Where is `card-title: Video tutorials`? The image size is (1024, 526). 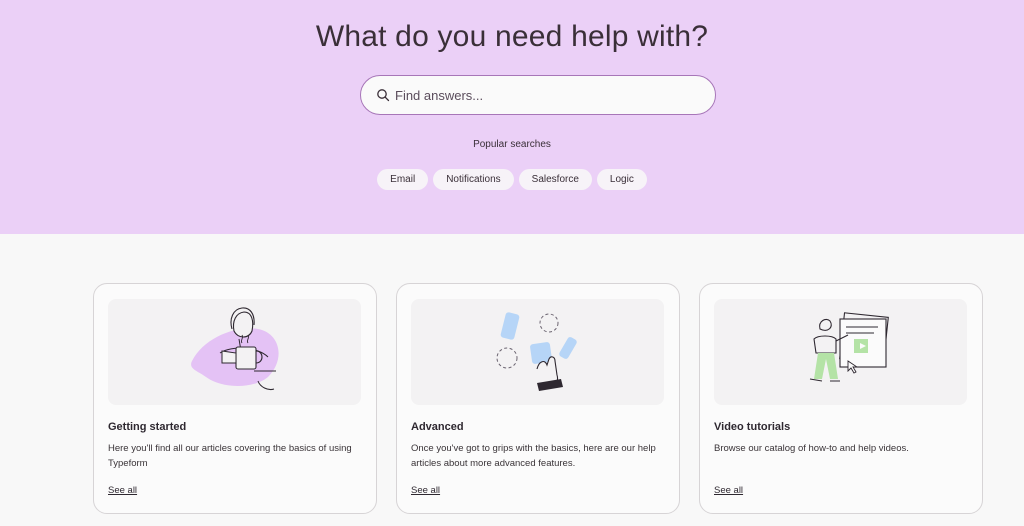
card-title: Video tutorials is located at coordinates (752, 427).